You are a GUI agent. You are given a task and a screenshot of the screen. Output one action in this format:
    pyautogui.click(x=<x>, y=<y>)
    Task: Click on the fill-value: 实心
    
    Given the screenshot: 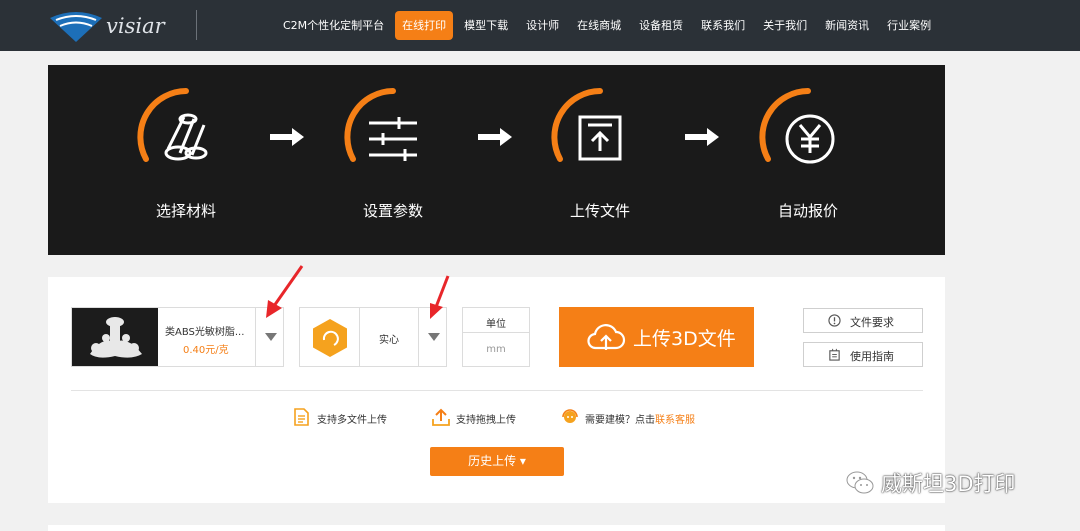 What is the action you would take?
    pyautogui.click(x=389, y=340)
    